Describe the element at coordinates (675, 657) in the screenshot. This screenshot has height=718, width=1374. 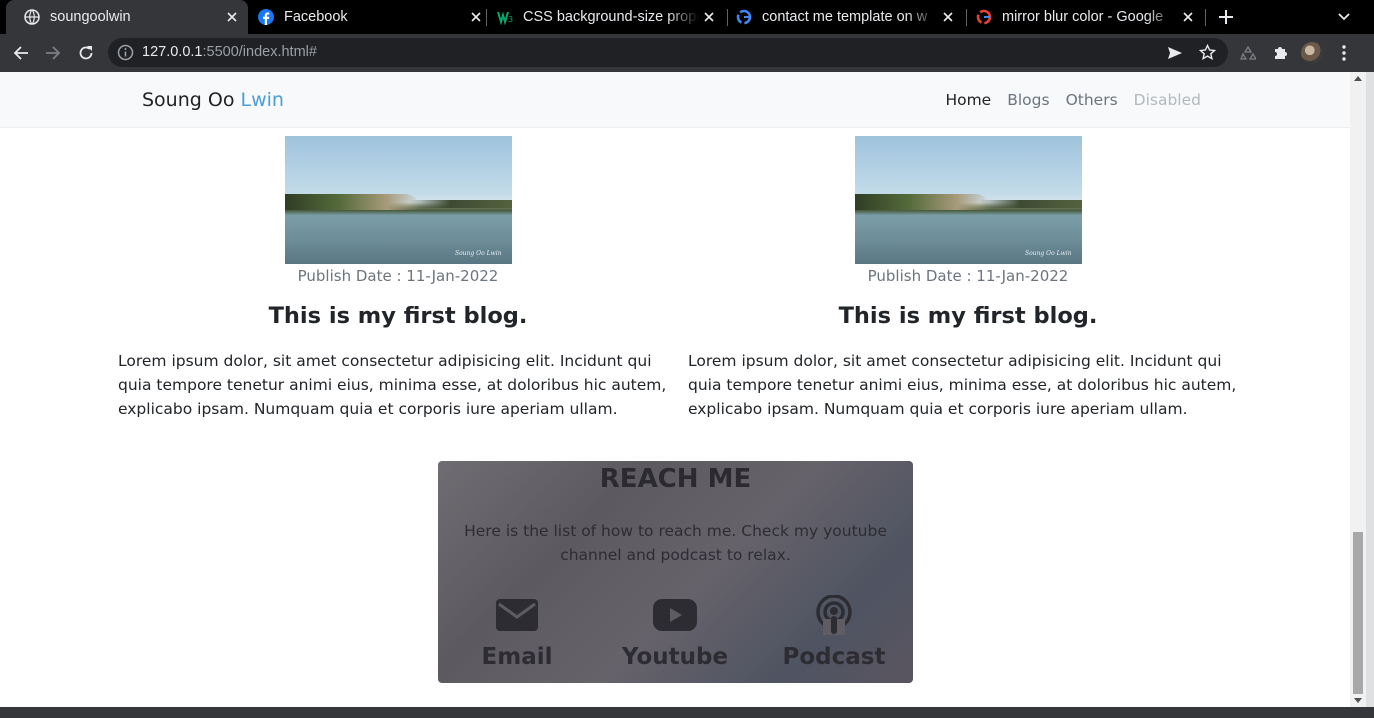
I see `contact-label: Youtube` at that location.